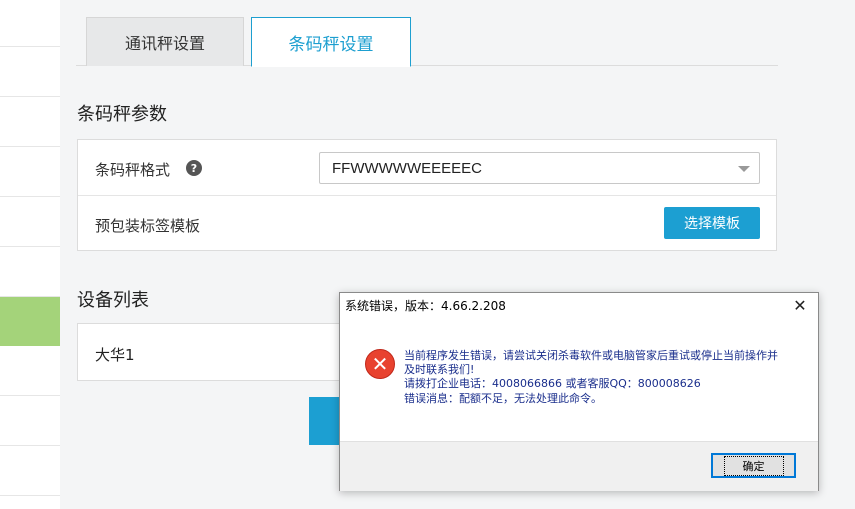  Describe the element at coordinates (380, 364) in the screenshot. I see `error-x-icon: ✕` at that location.